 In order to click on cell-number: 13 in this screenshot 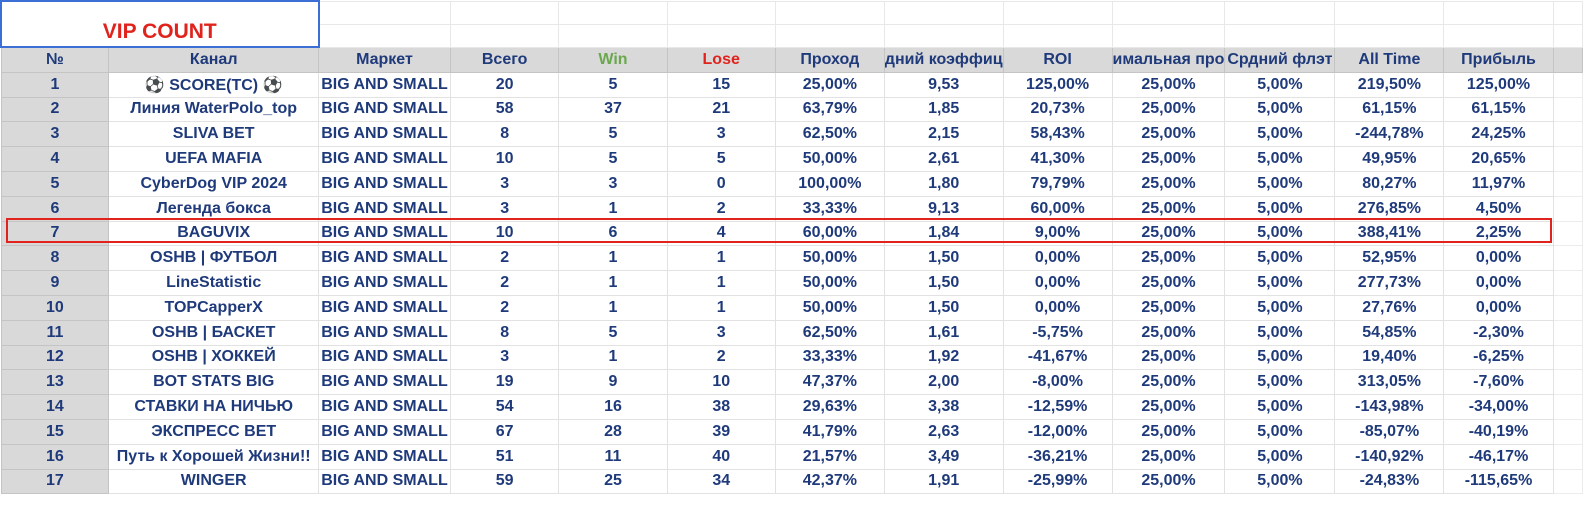, I will do `click(55, 382)`.